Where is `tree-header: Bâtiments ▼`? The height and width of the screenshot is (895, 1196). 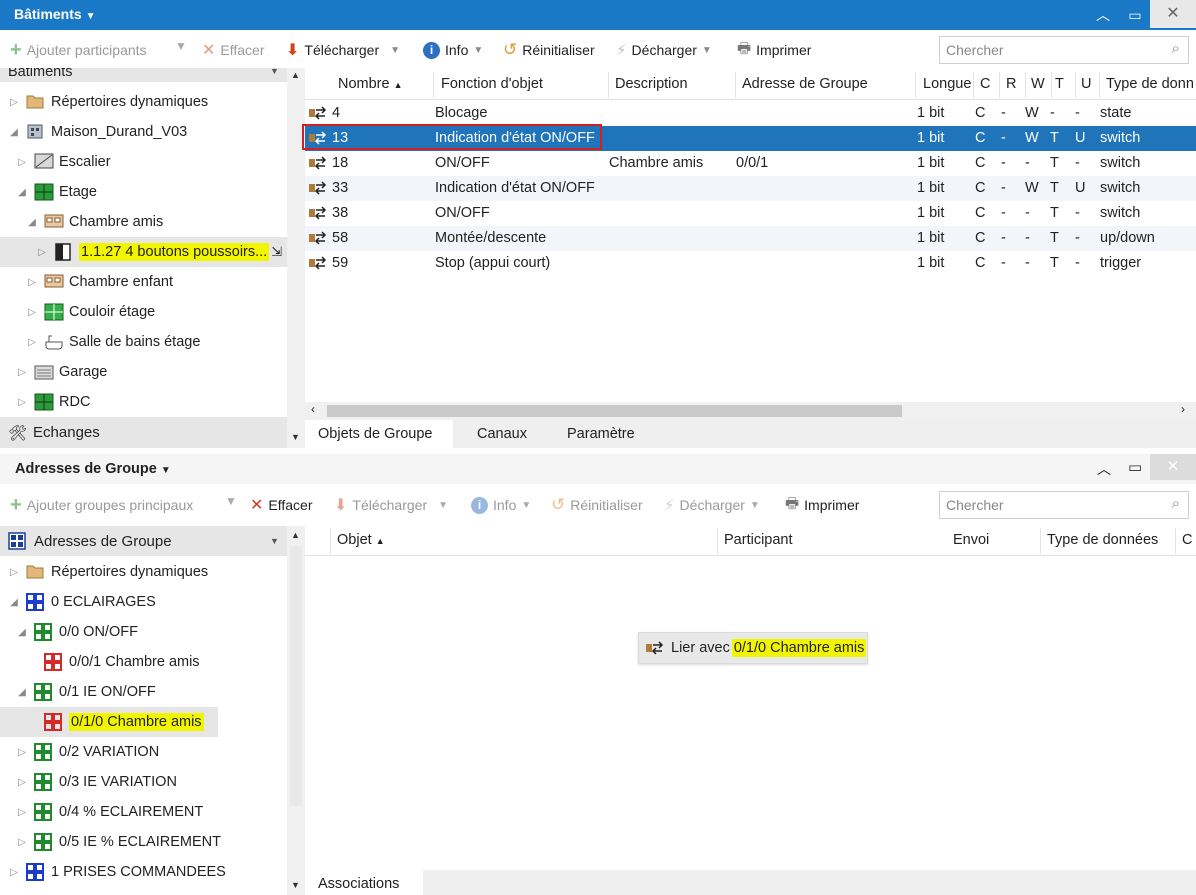 tree-header: Bâtiments ▼ is located at coordinates (143, 75).